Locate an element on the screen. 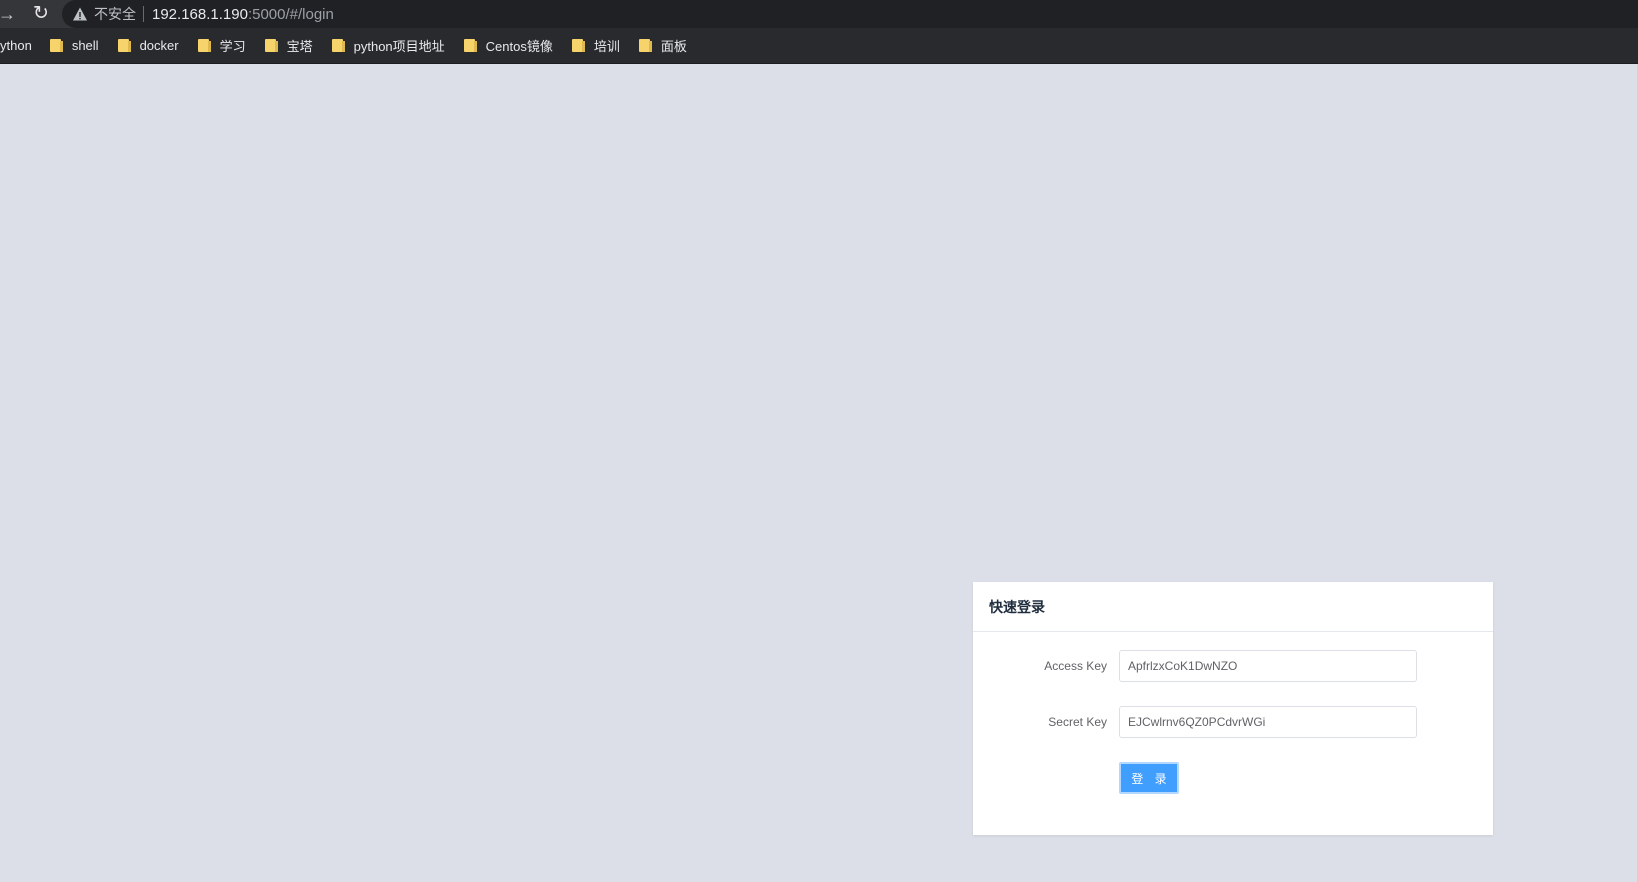 The height and width of the screenshot is (882, 1638). bookmark-label: ython is located at coordinates (16, 45).